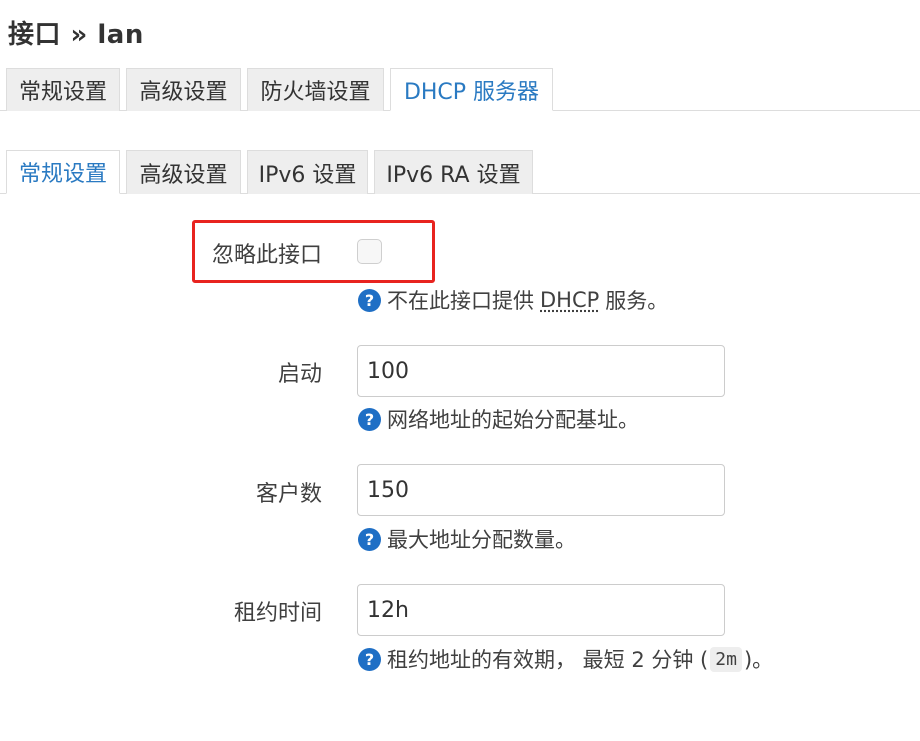  What do you see at coordinates (460, 301) in the screenshot?
I see `help-text: 不在此接口提供` at bounding box center [460, 301].